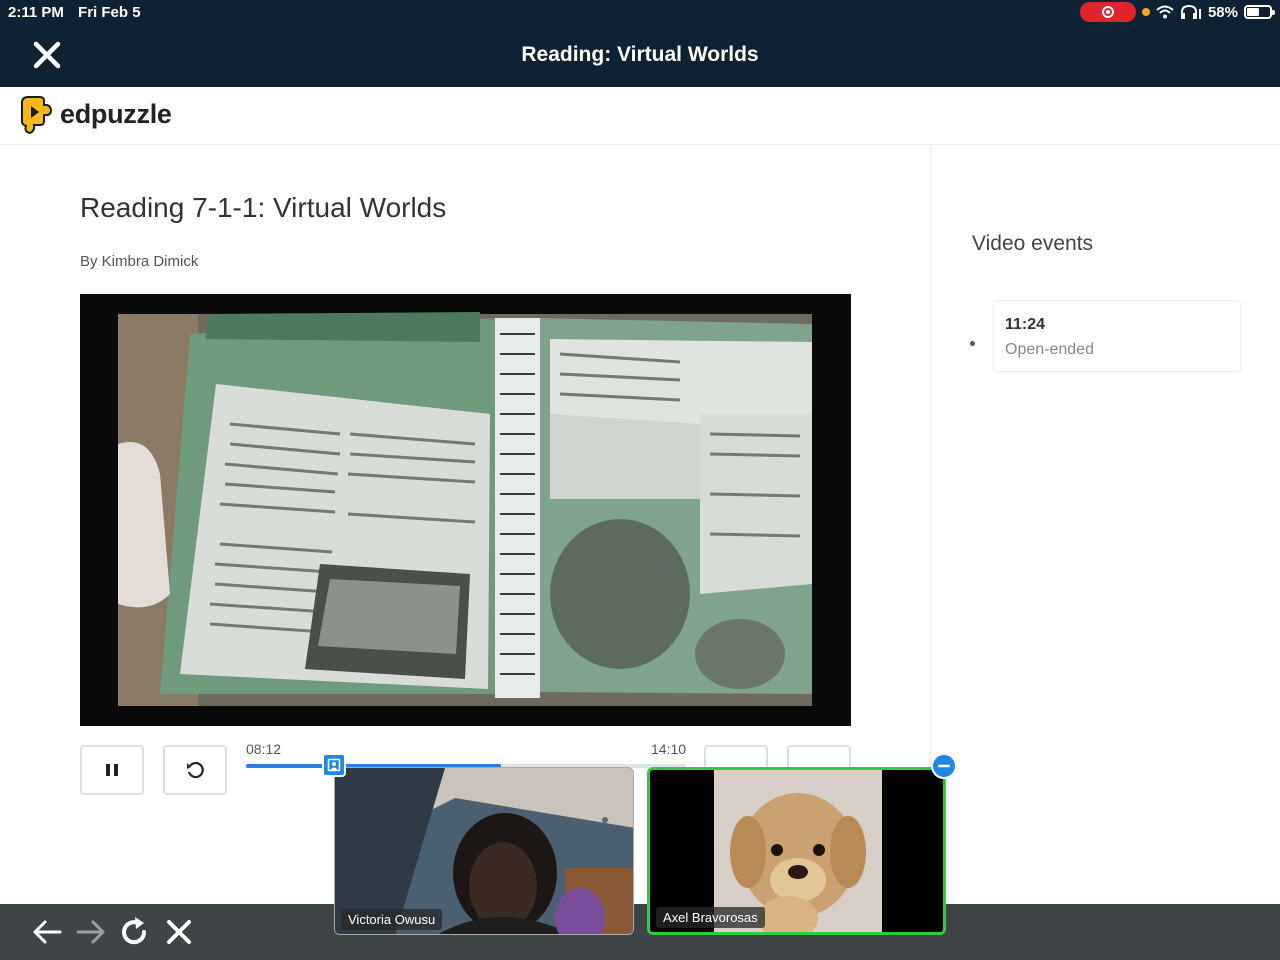 This screenshot has width=1280, height=960. What do you see at coordinates (1145, 12) in the screenshot?
I see `mic-indicator-icon` at bounding box center [1145, 12].